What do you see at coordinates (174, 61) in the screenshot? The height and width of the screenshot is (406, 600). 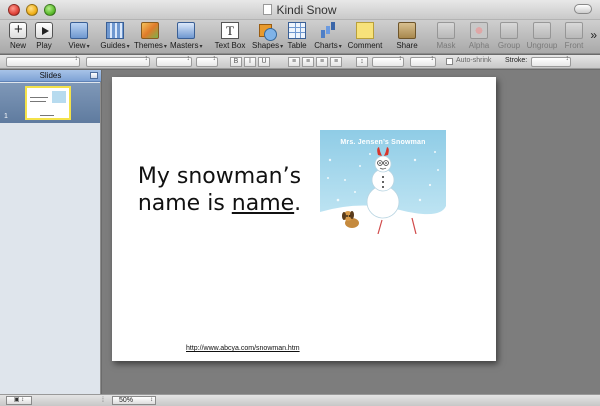 I see `font-typeface-select` at bounding box center [174, 61].